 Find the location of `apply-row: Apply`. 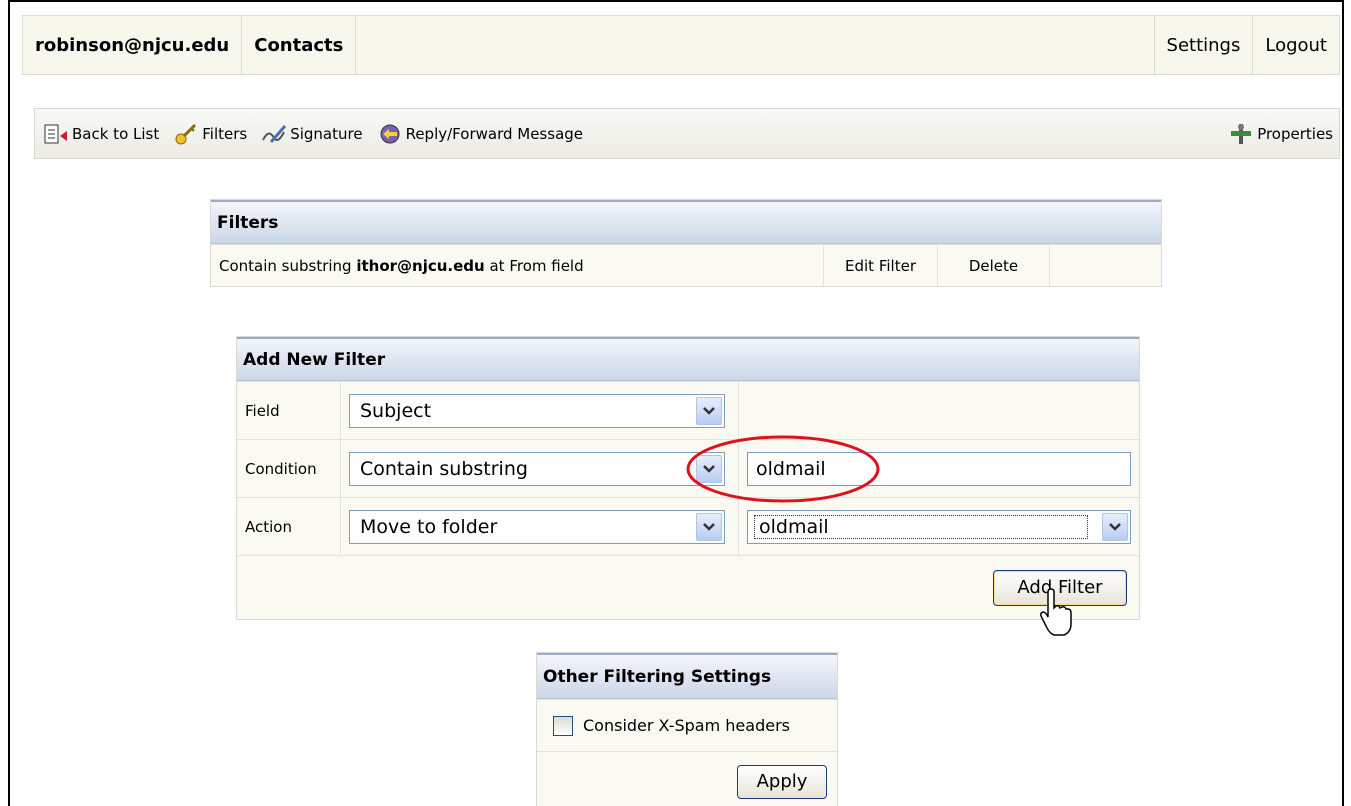

apply-row: Apply is located at coordinates (687, 778).